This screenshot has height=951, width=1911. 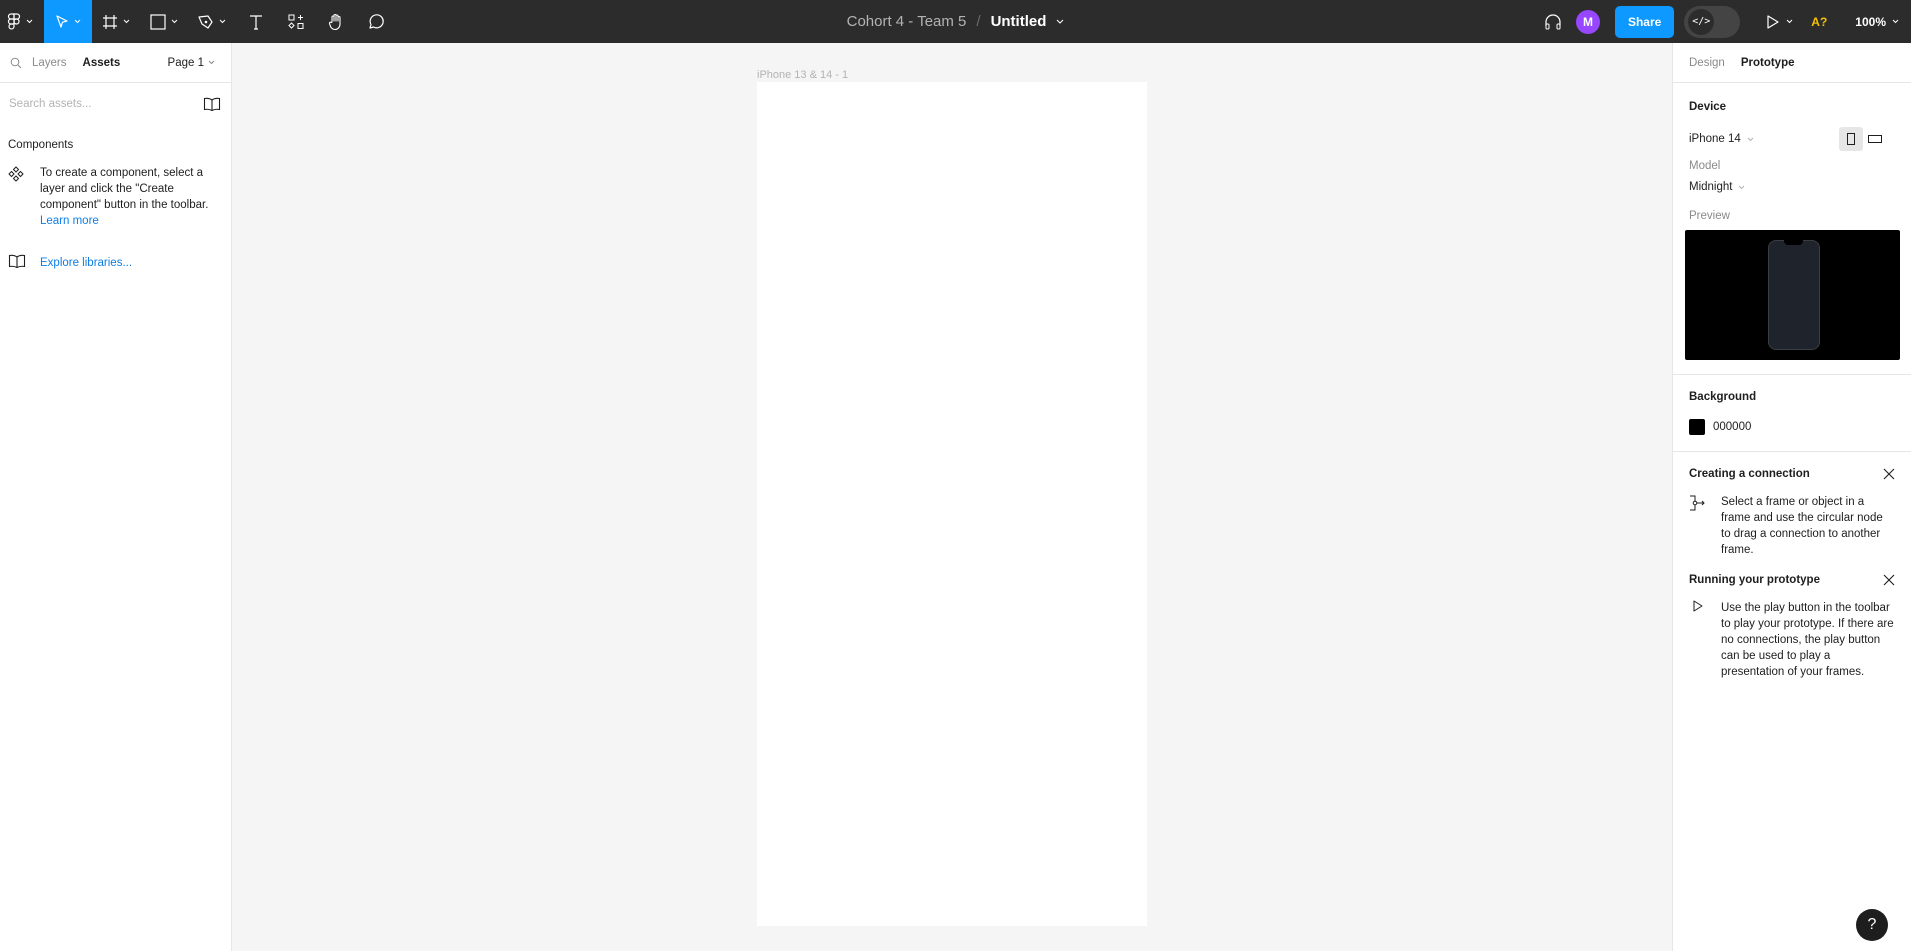 What do you see at coordinates (110, 21) in the screenshot?
I see `frame-icon` at bounding box center [110, 21].